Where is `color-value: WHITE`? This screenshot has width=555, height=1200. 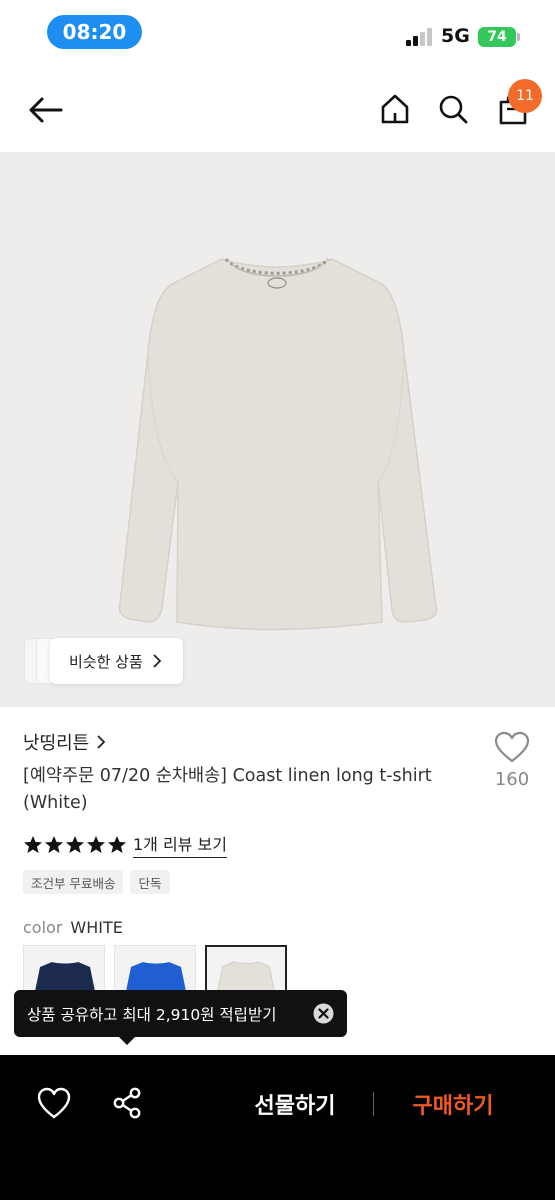
color-value: WHITE is located at coordinates (96, 927).